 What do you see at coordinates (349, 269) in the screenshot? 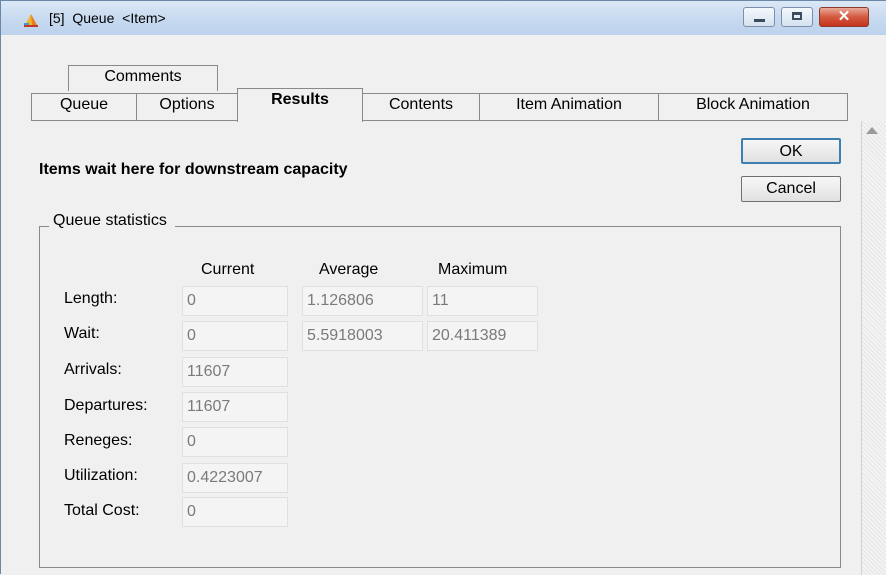
I see `column-header-average: Average` at bounding box center [349, 269].